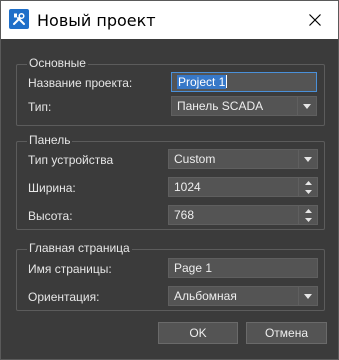  I want to click on group-main-page-title: Главная страница, so click(79, 248).